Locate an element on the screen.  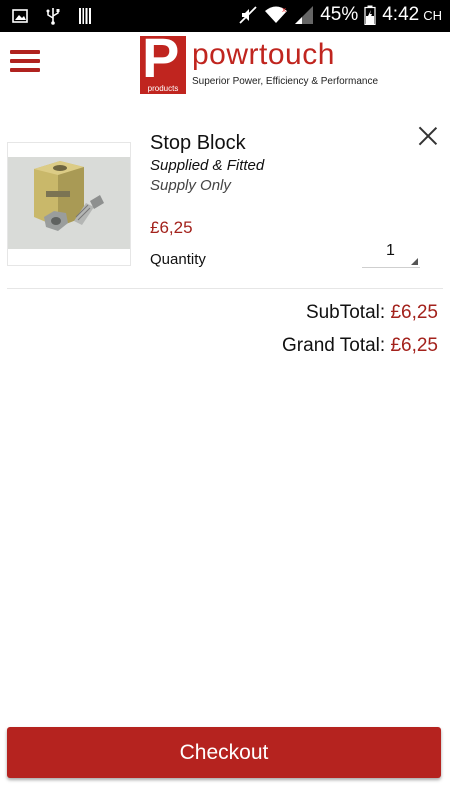
subtotal-label: SubTotal: is located at coordinates (345, 312).